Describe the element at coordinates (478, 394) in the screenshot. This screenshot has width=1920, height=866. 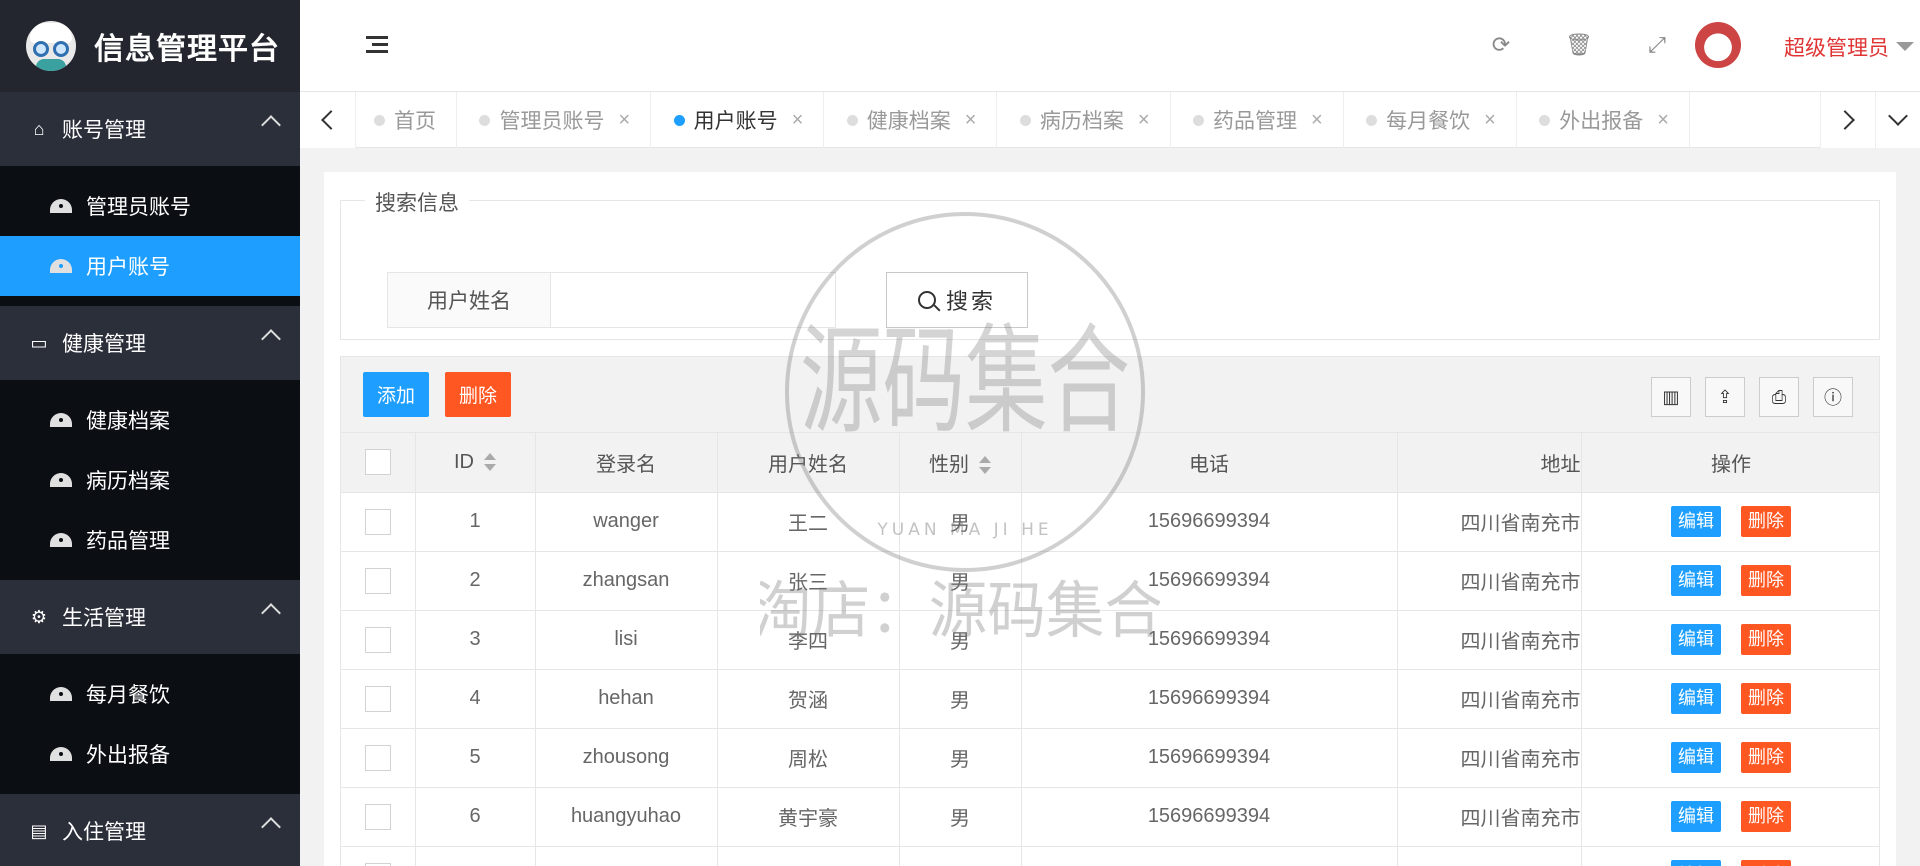
I see `delete-button: 删除` at that location.